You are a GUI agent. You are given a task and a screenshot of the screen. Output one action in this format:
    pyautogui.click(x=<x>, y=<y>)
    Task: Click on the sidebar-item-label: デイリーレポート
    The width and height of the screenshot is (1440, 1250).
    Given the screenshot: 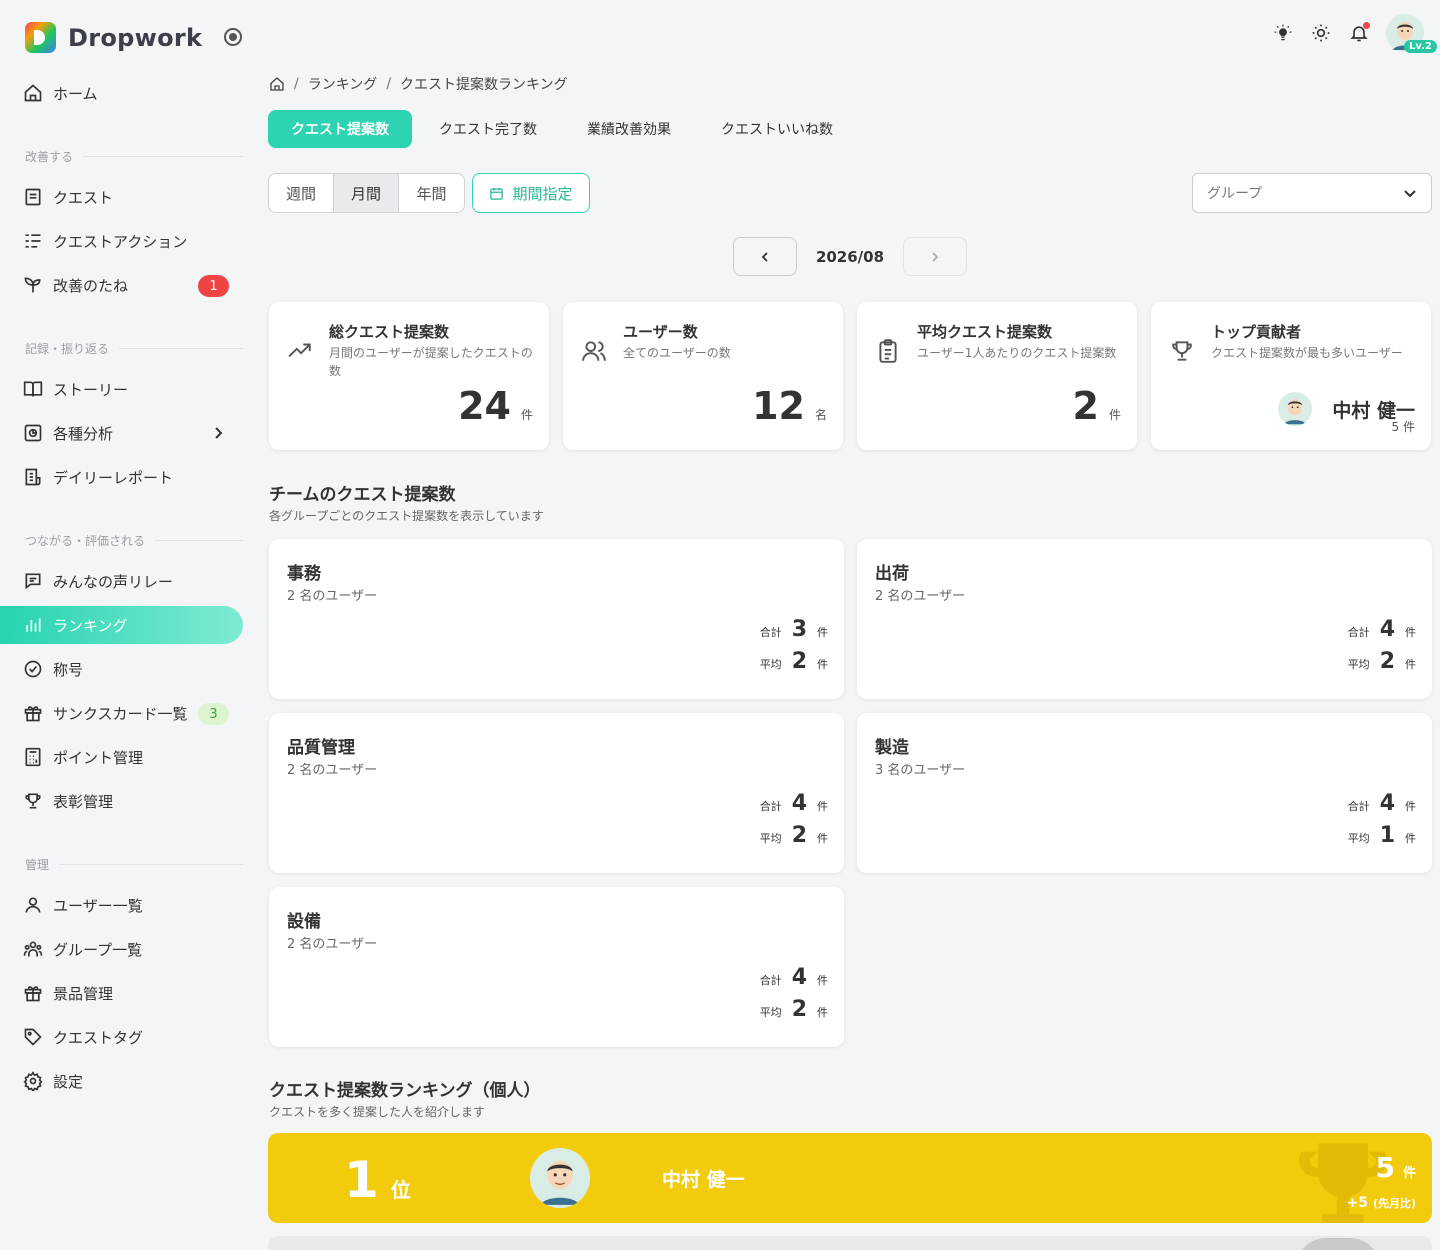 What is the action you would take?
    pyautogui.click(x=113, y=477)
    